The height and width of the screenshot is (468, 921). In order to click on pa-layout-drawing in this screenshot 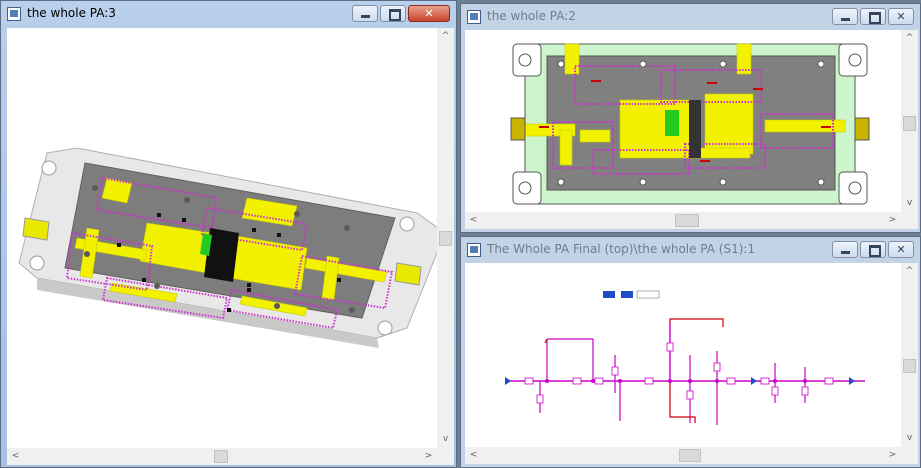, I will do `click(690, 124)`.